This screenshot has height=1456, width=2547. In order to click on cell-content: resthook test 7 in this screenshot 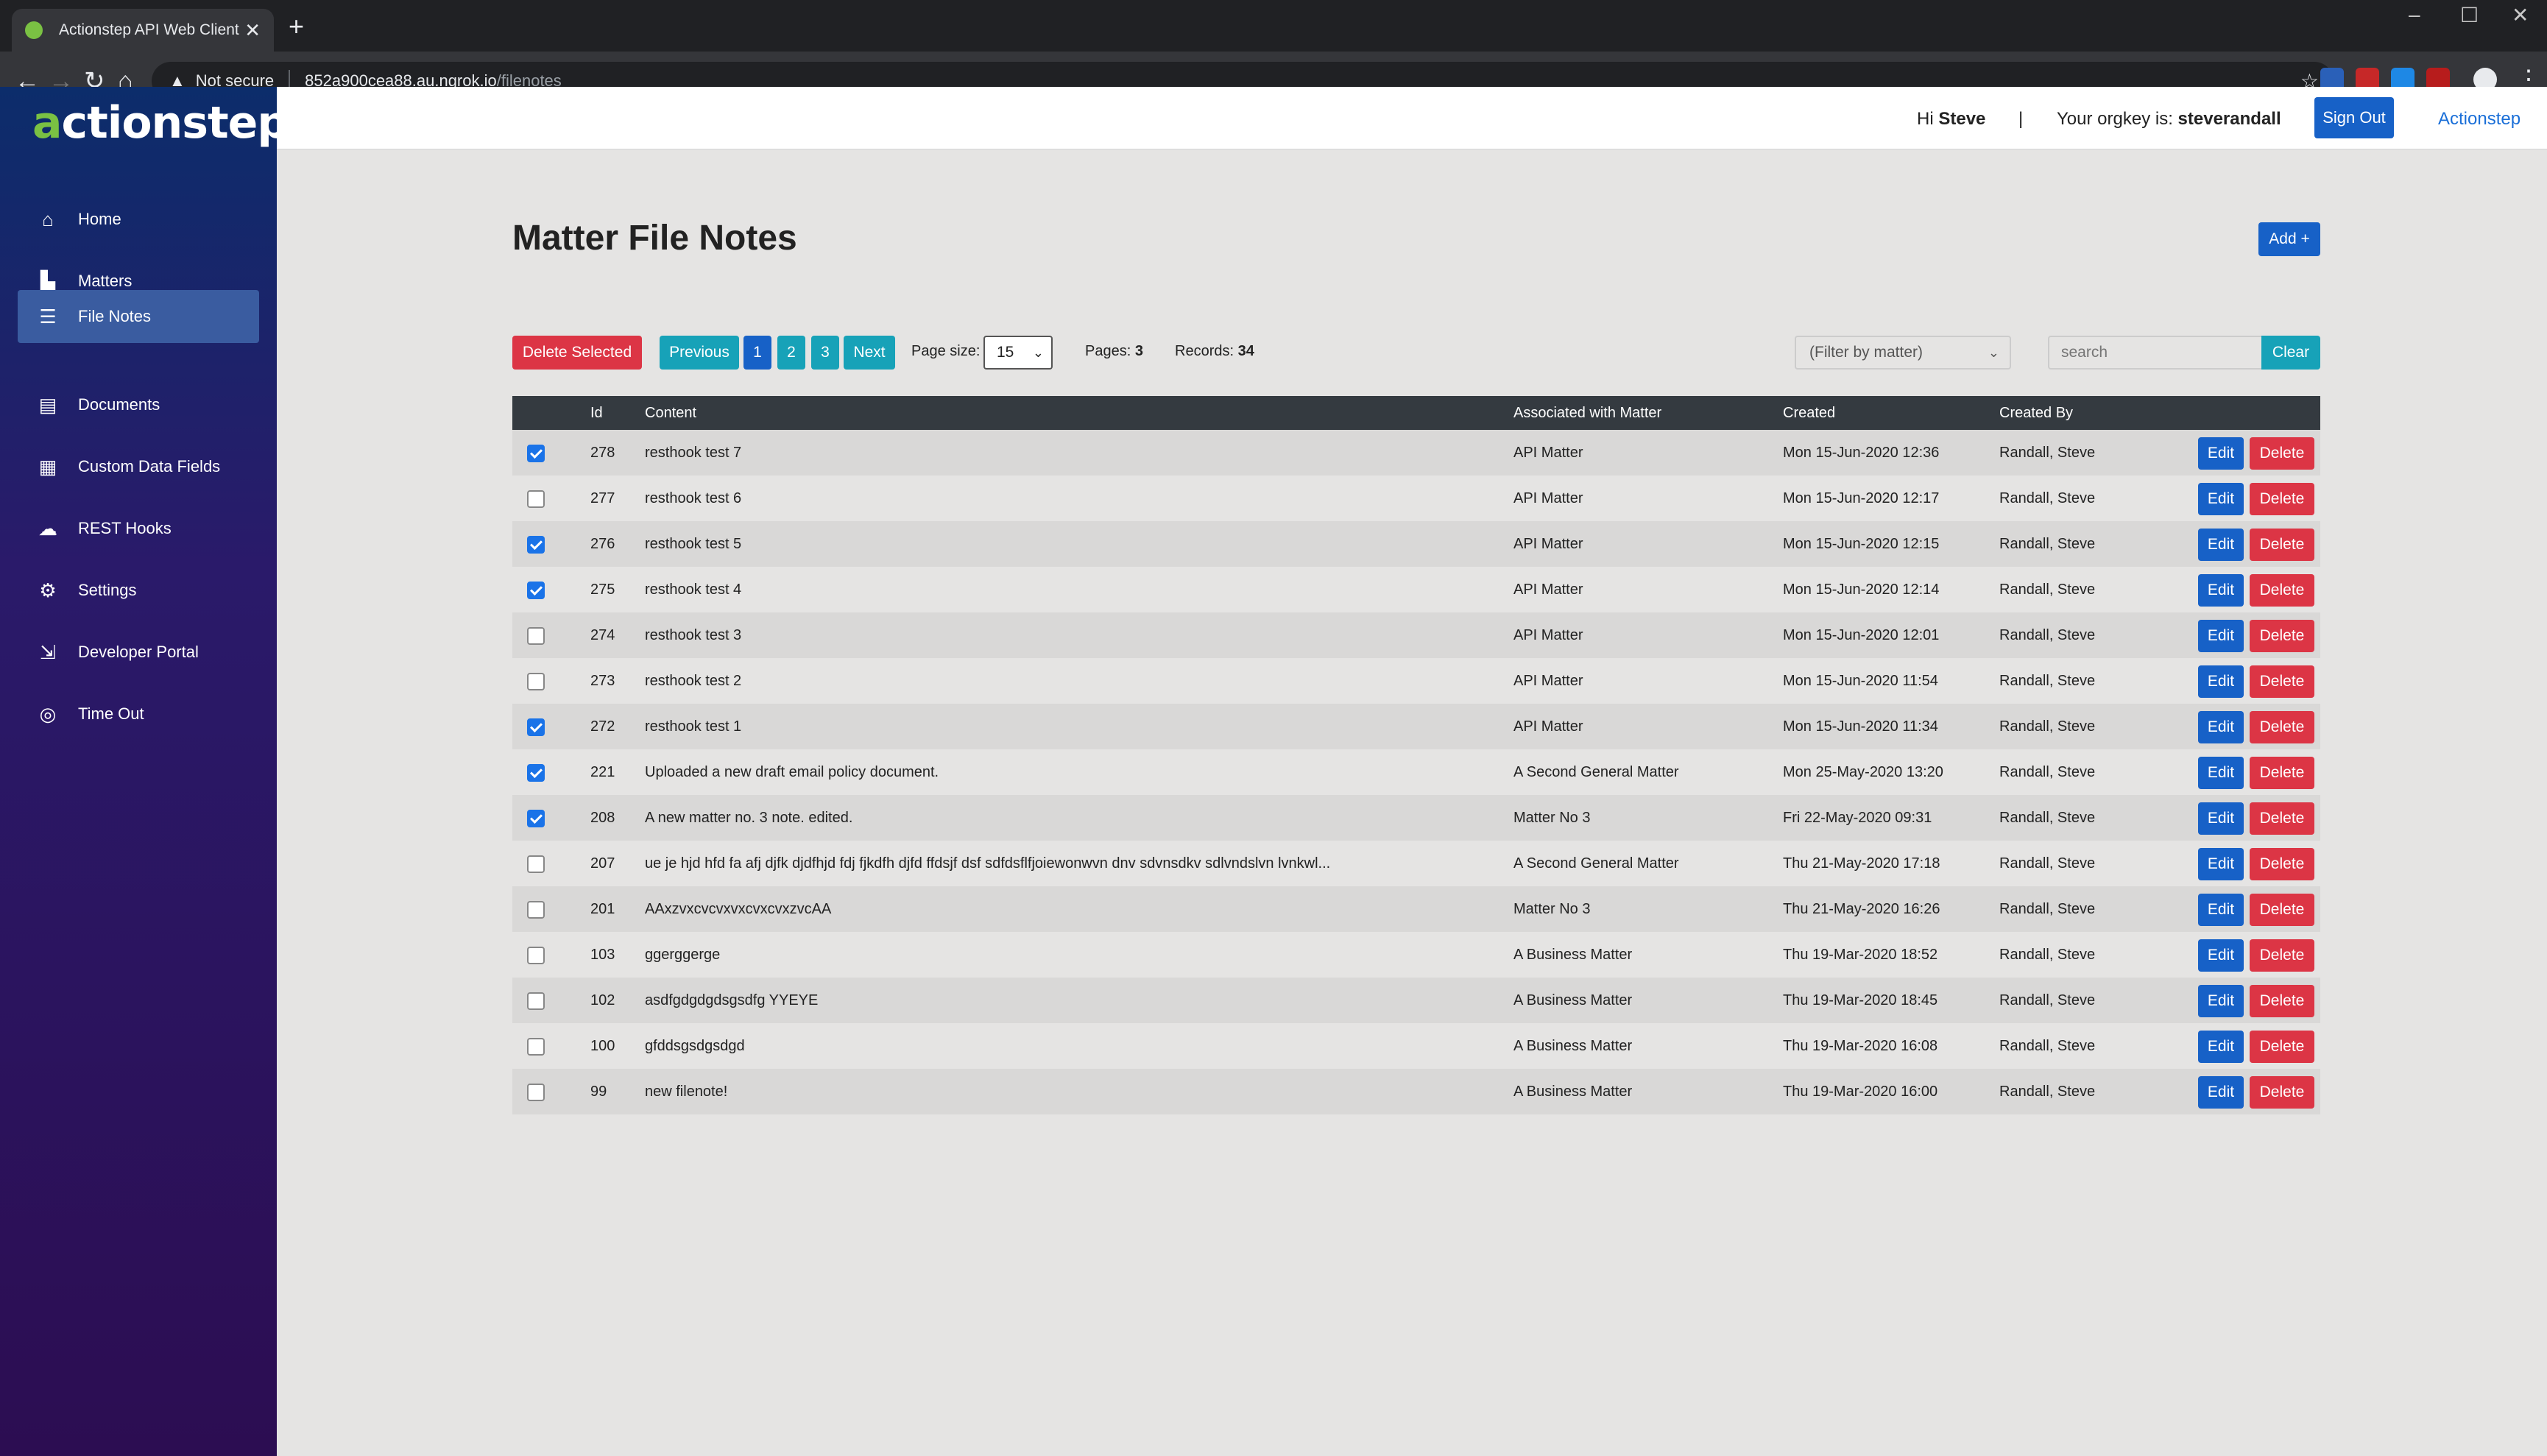, I will do `click(693, 453)`.